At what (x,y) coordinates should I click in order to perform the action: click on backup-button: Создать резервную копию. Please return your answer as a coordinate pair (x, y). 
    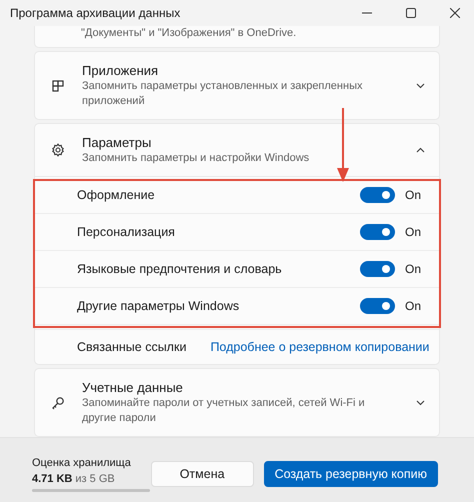
    Looking at the image, I should click on (351, 474).